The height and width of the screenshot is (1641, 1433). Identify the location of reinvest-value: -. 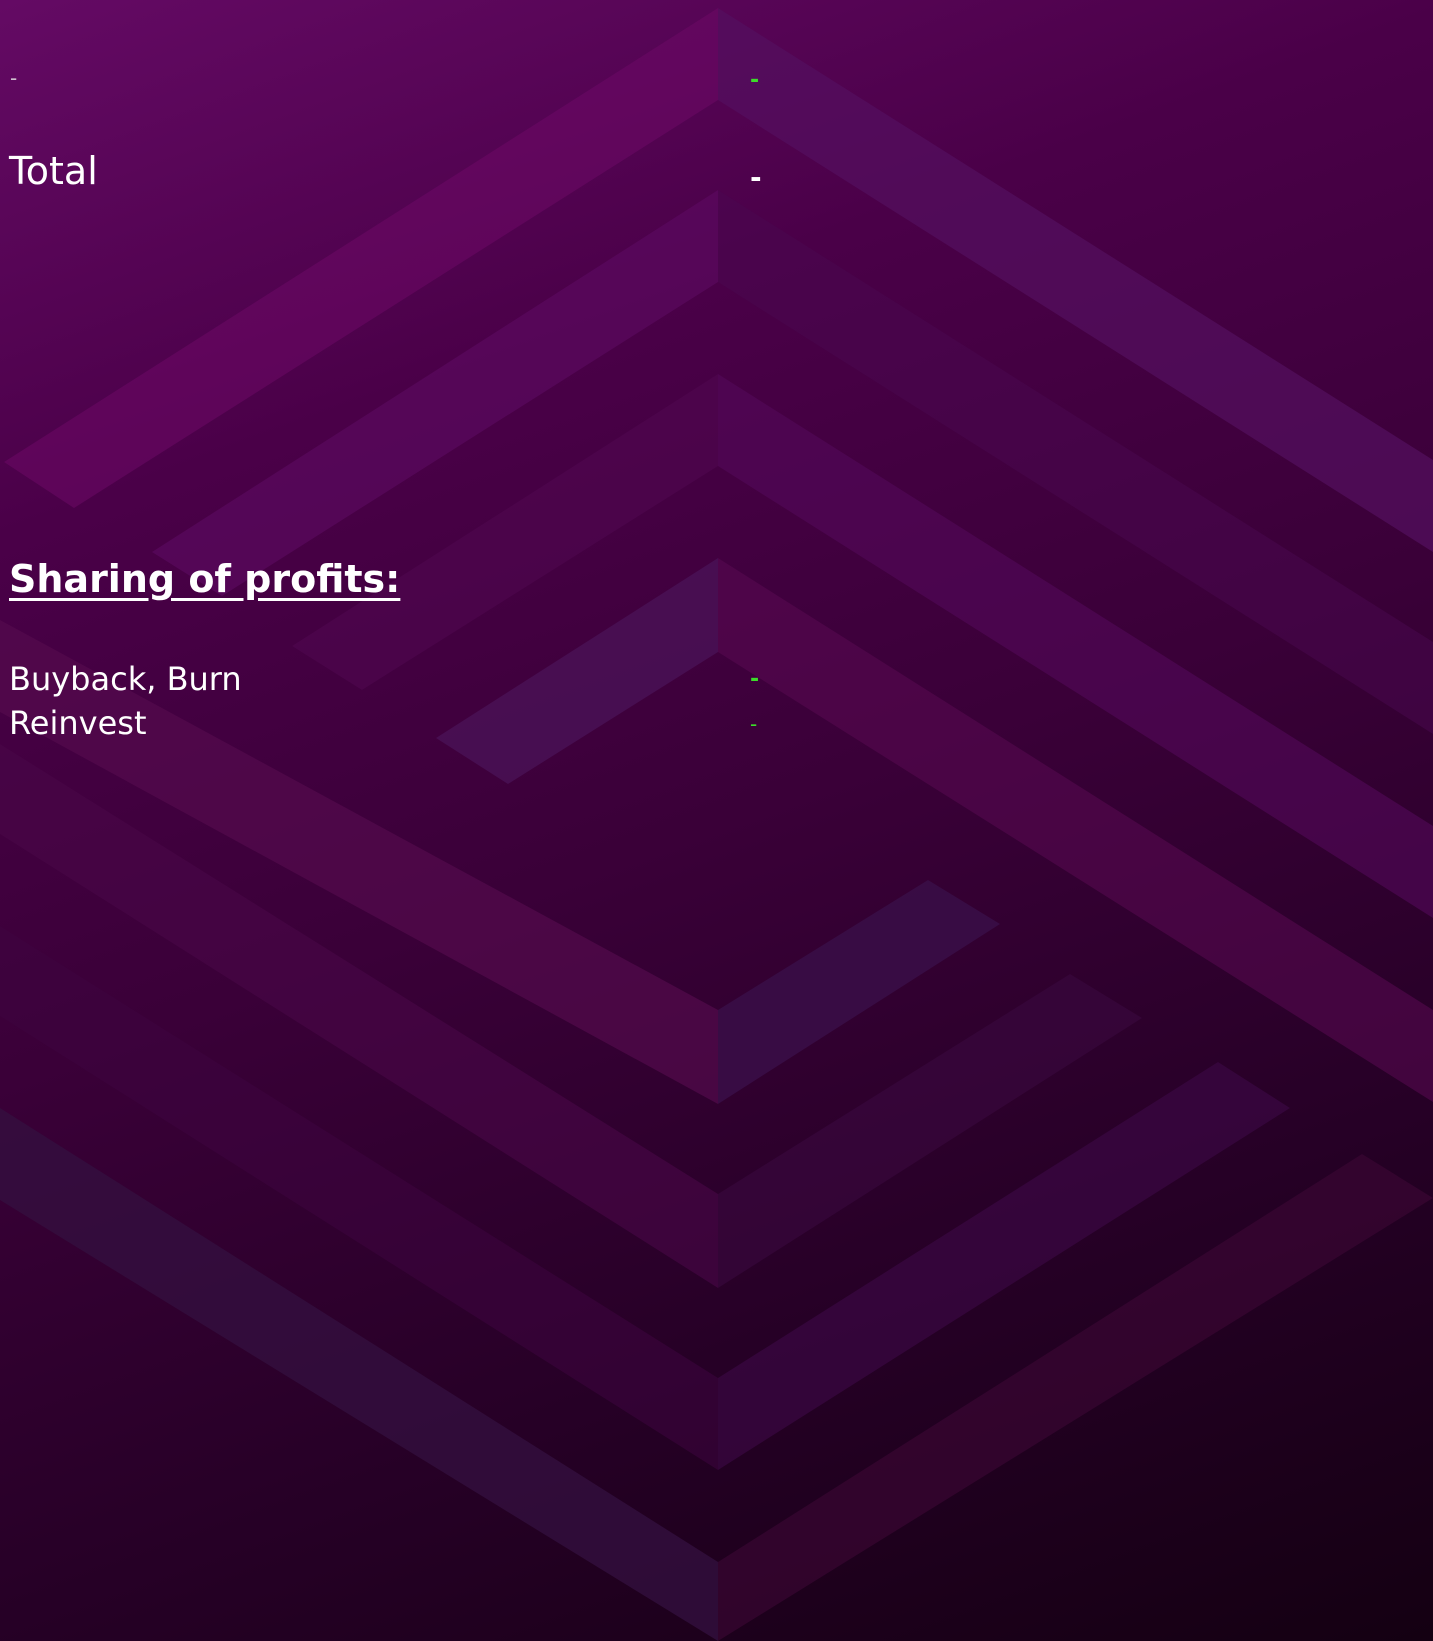
(754, 724).